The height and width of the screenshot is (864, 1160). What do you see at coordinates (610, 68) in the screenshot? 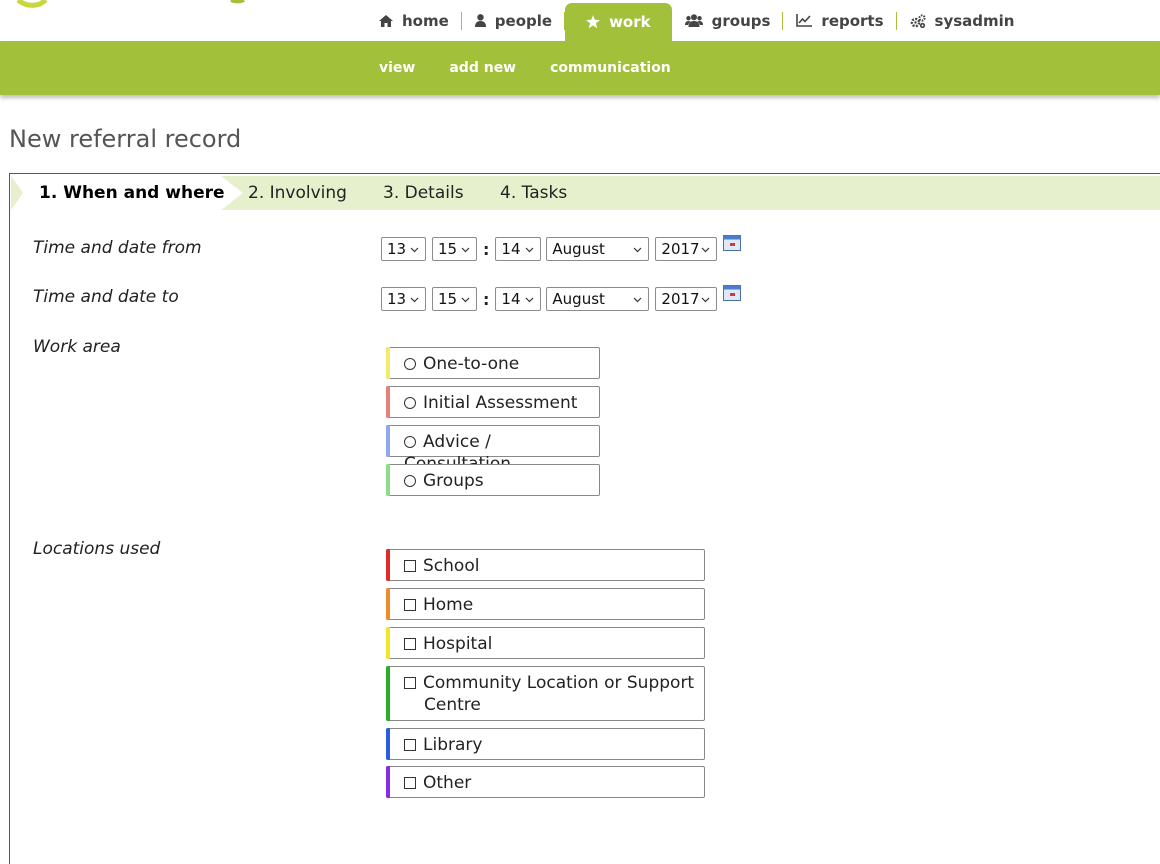
I see `subnav-communication: communication` at bounding box center [610, 68].